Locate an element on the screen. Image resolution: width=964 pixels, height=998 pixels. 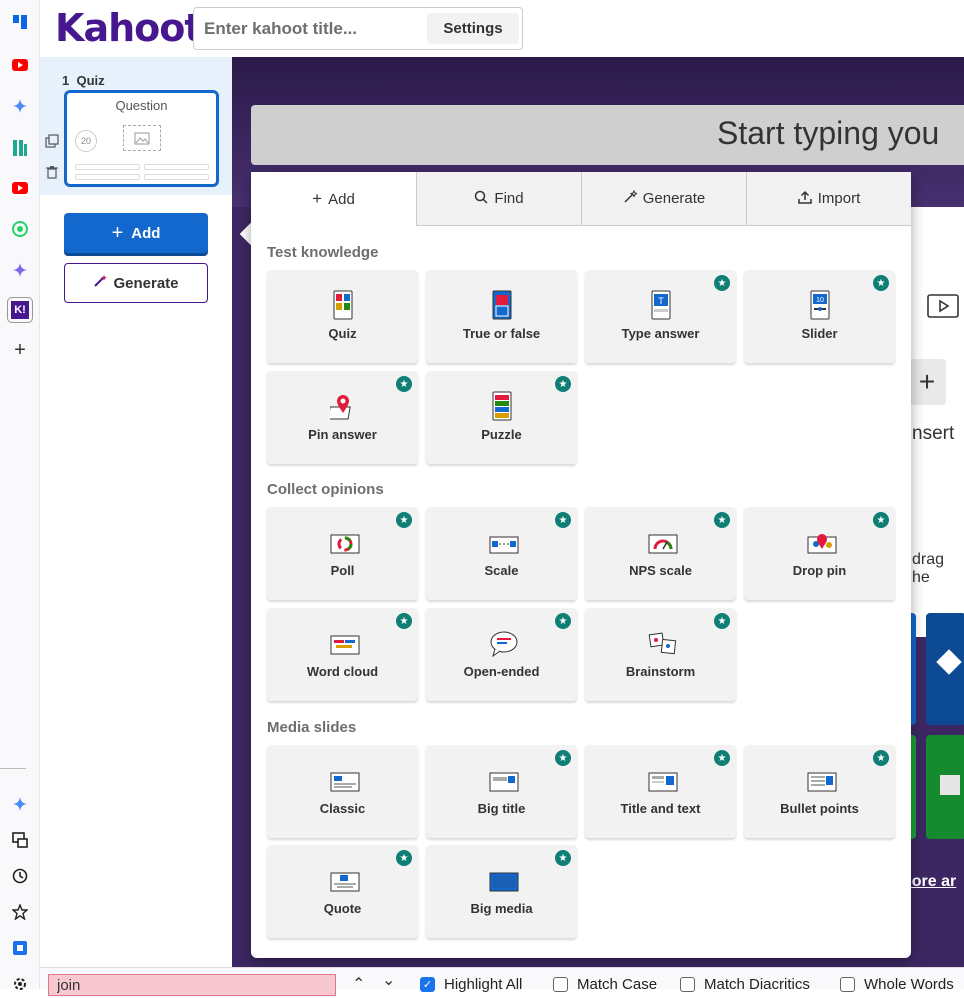
question-type-nps-scale: ★ NPS scale is located at coordinates (660, 553).